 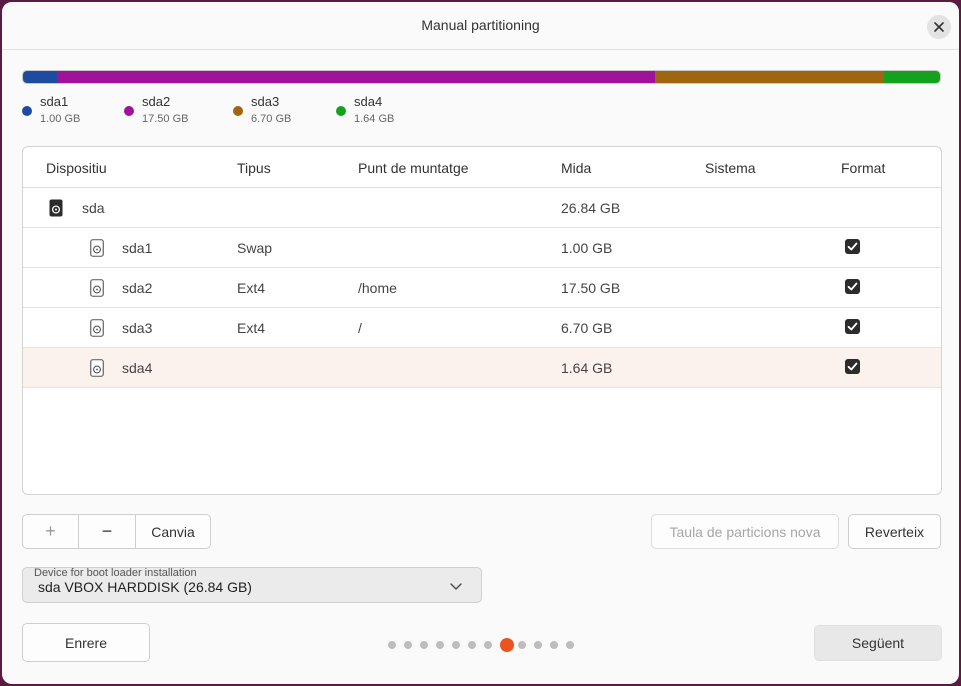 I want to click on usage-segment-sda1, so click(x=40, y=77).